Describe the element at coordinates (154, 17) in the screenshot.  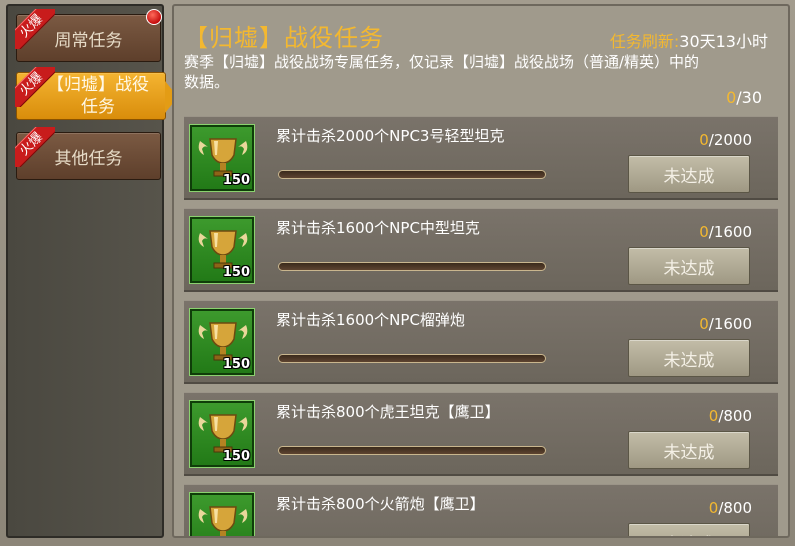
I see `notification-dot` at that location.